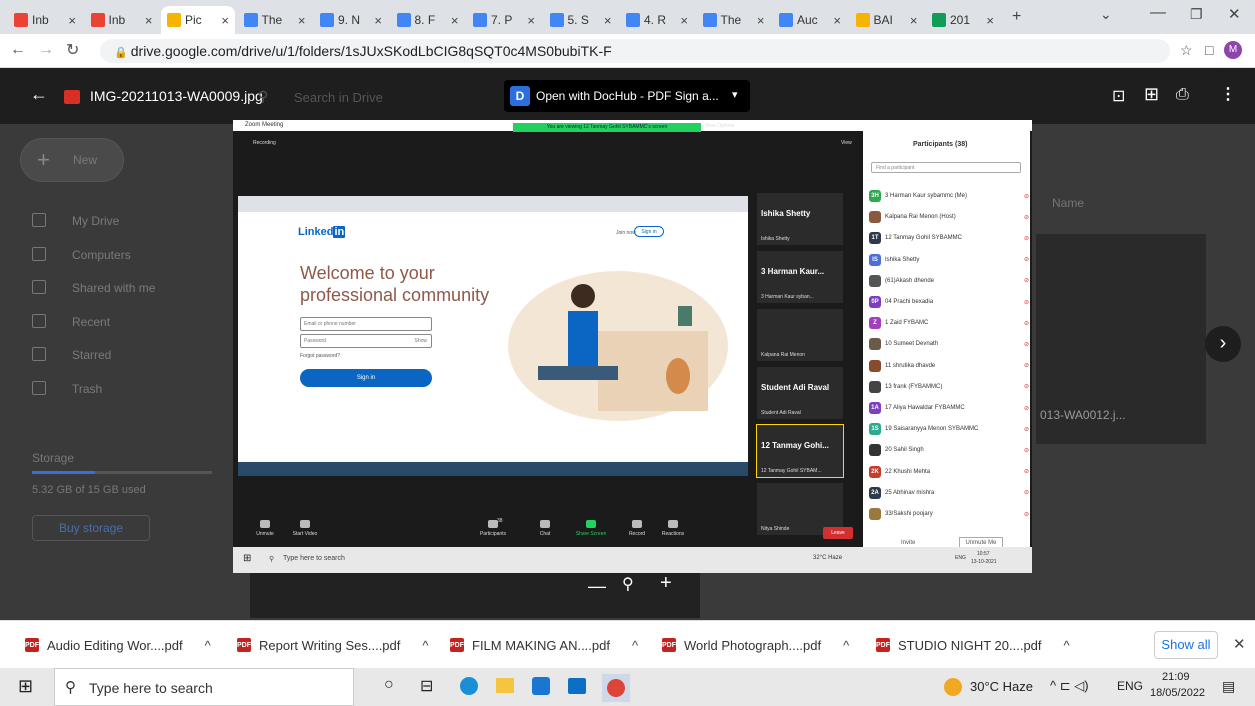  What do you see at coordinates (505, 685) in the screenshot?
I see `file-explorer-icon` at bounding box center [505, 685].